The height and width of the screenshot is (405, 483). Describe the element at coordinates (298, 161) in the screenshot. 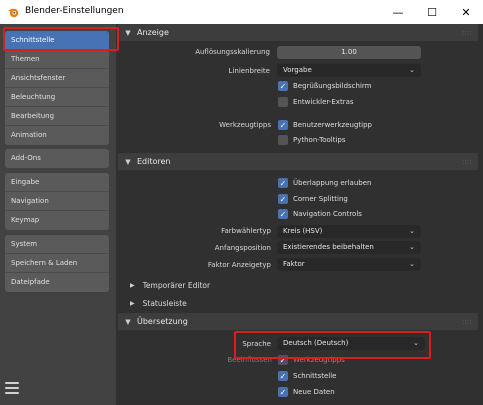

I see `section-editoren-header: ▼ Editoren ∷∷` at that location.